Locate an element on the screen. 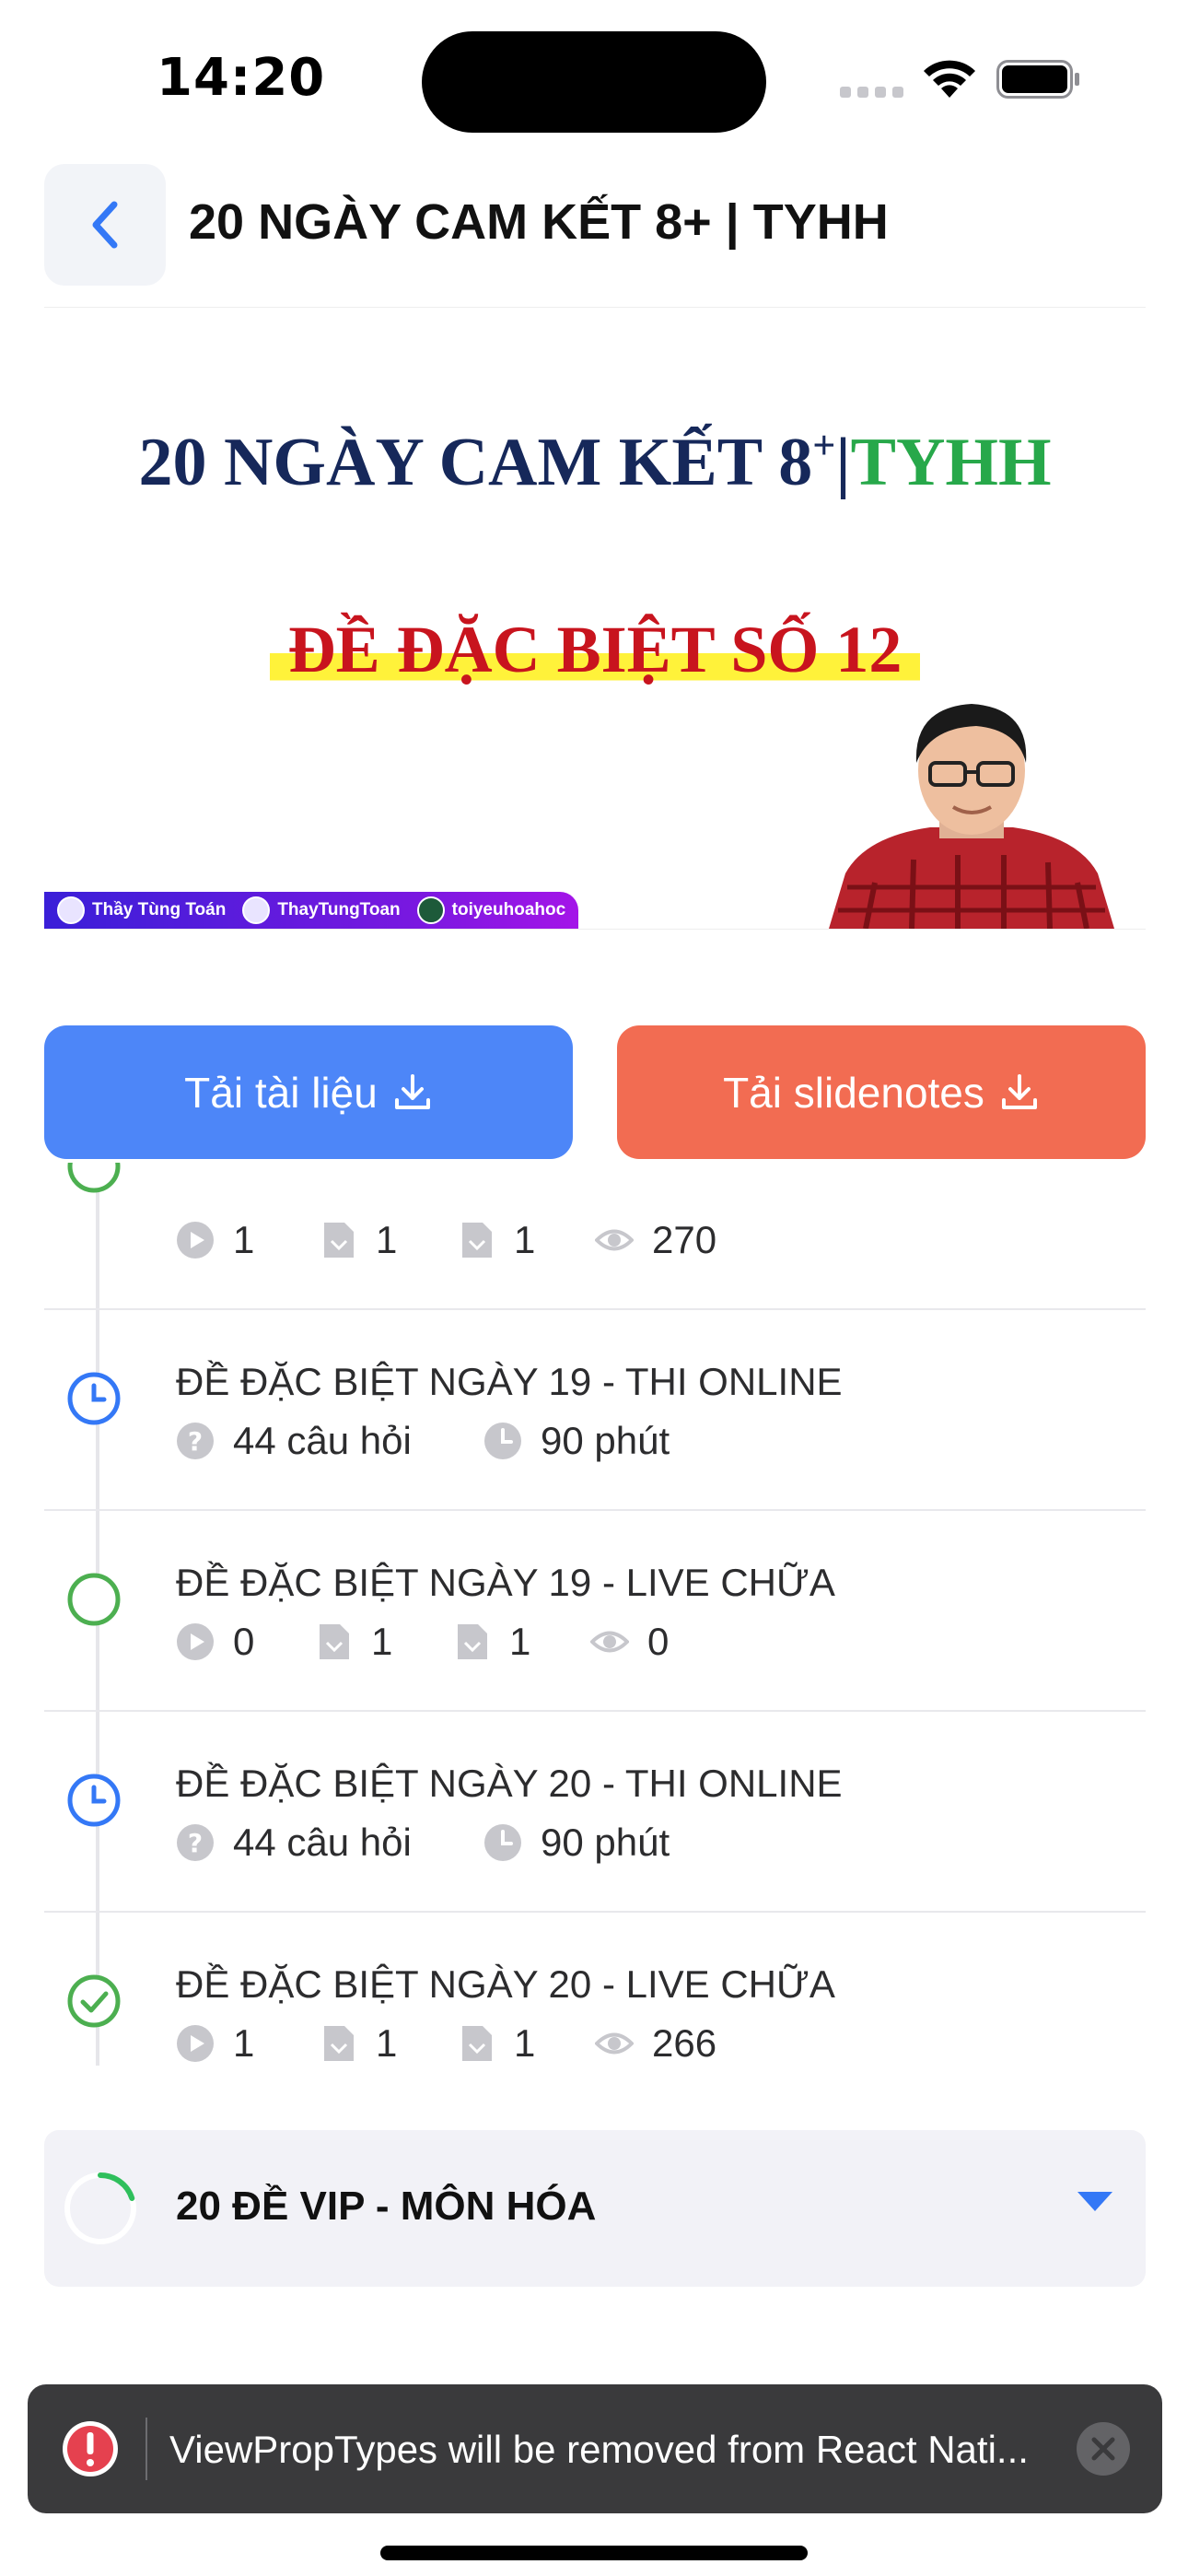 This screenshot has width=1188, height=2576. divider is located at coordinates (146, 2449).